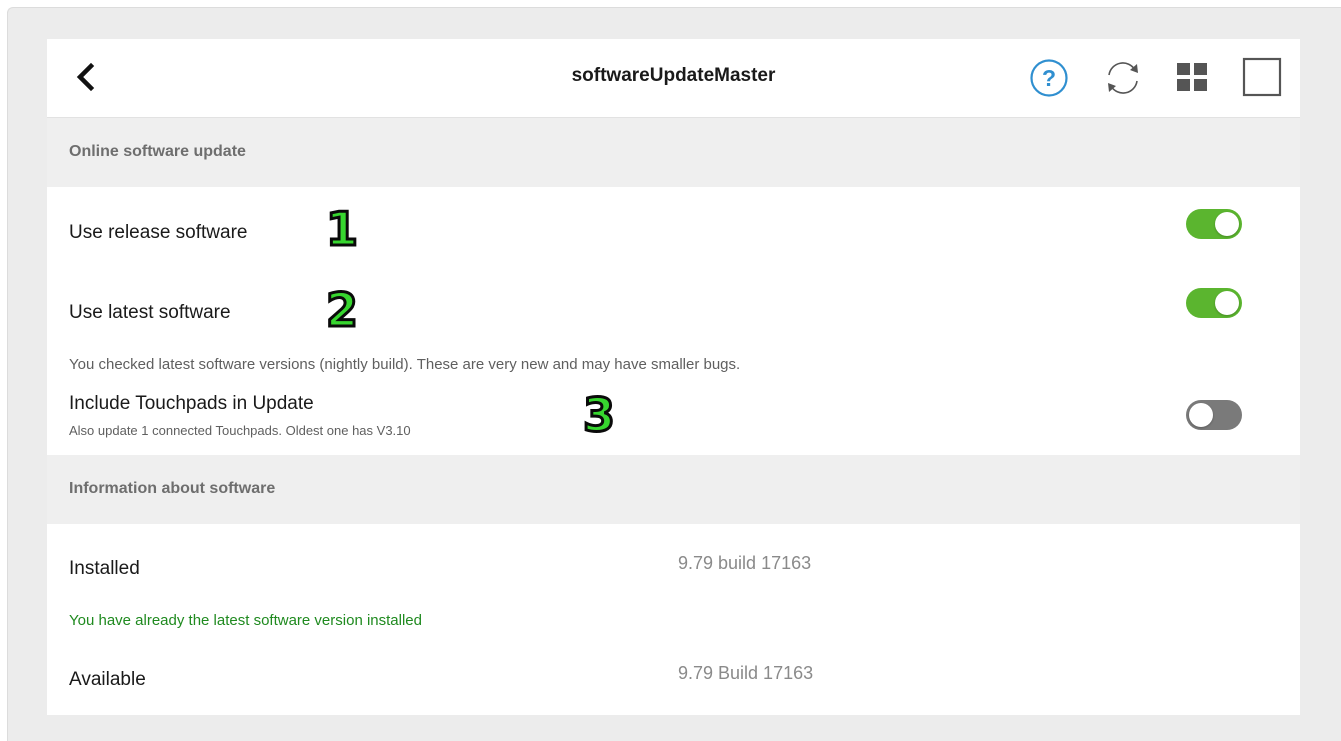 This screenshot has width=1341, height=741. I want to click on include-touchpads-toggle, so click(1214, 415).